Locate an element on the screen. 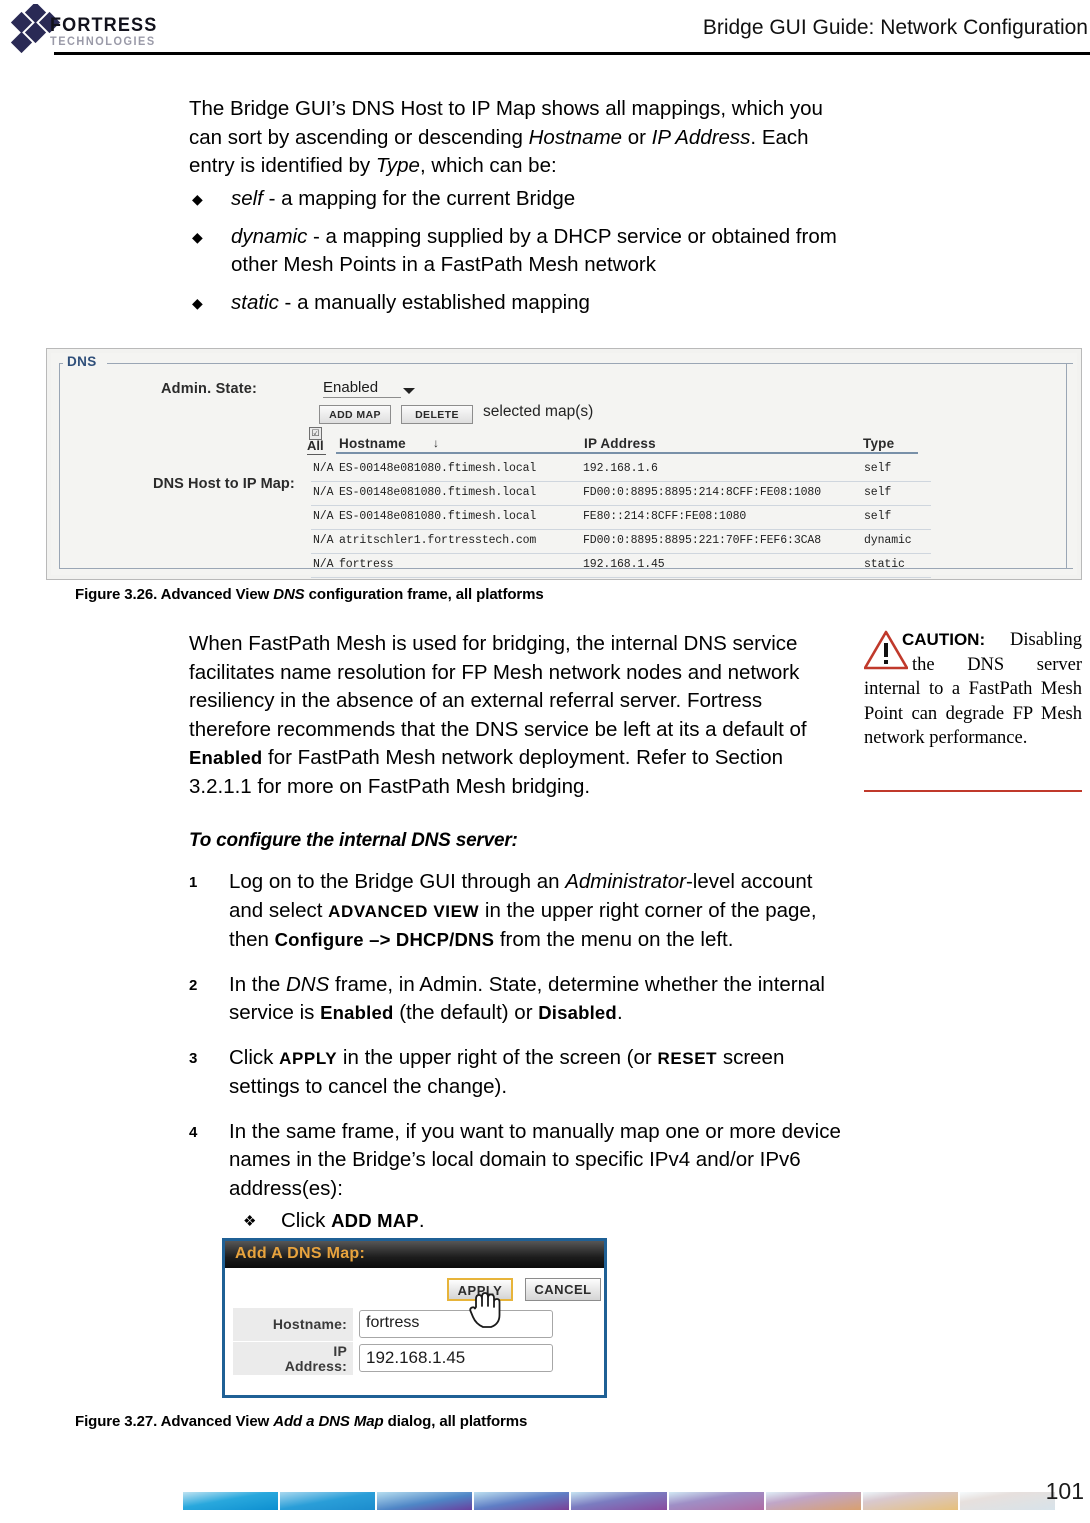 This screenshot has height=1523, width=1090. add-map-button: ADD MAP is located at coordinates (355, 414).